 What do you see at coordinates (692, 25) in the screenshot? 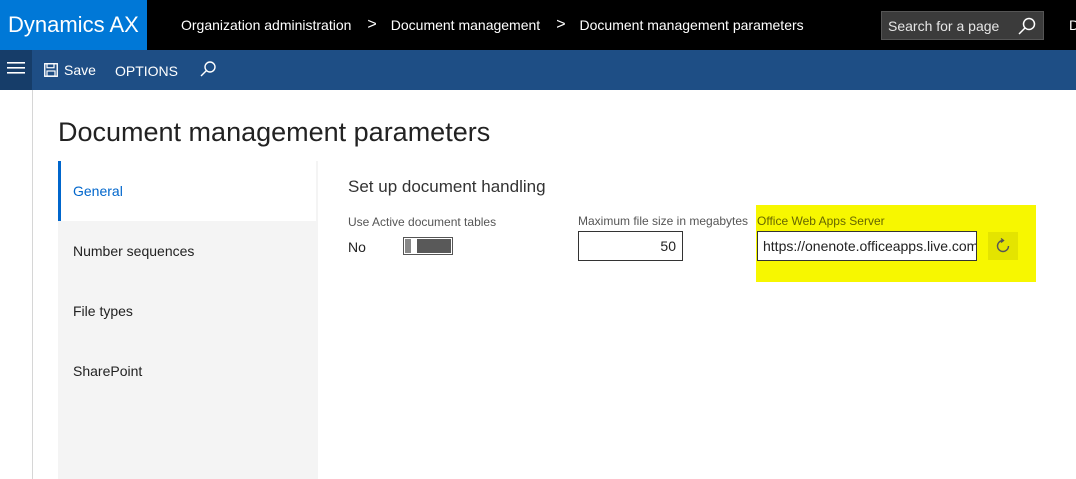
I see `breadcrumb-item-document-management-parameters: Document management parameters` at bounding box center [692, 25].